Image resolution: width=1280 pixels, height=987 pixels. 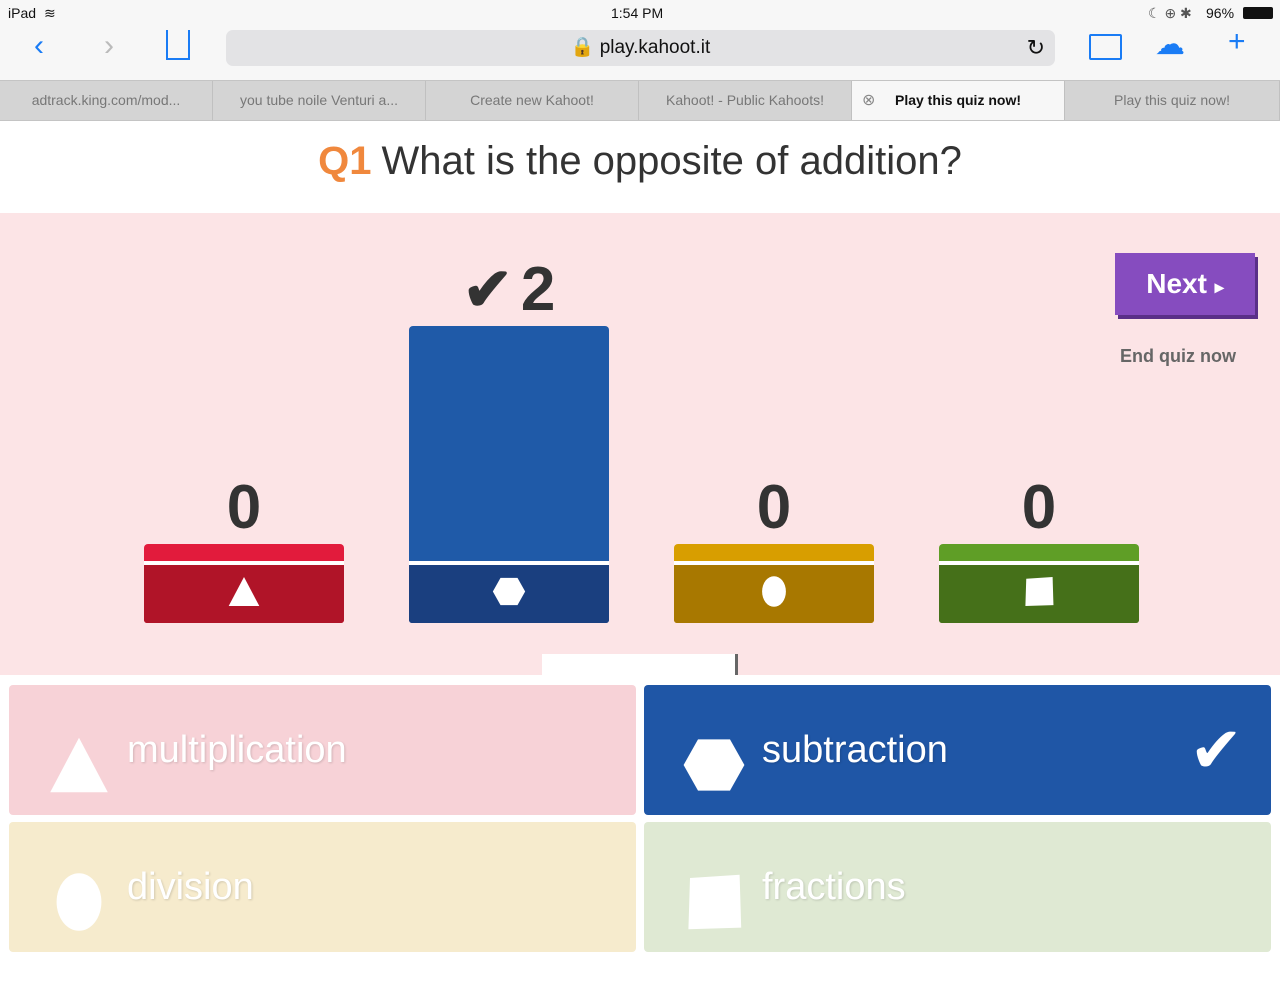 I want to click on hidden-popup, so click(x=640, y=664).